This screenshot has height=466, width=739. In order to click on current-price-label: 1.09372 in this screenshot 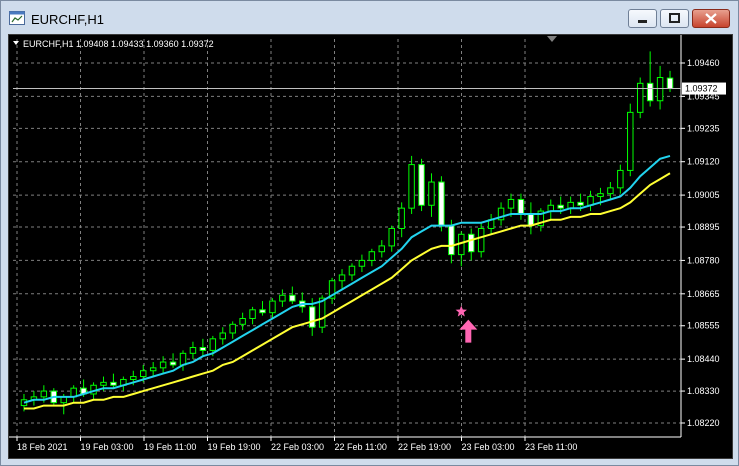, I will do `click(701, 89)`.